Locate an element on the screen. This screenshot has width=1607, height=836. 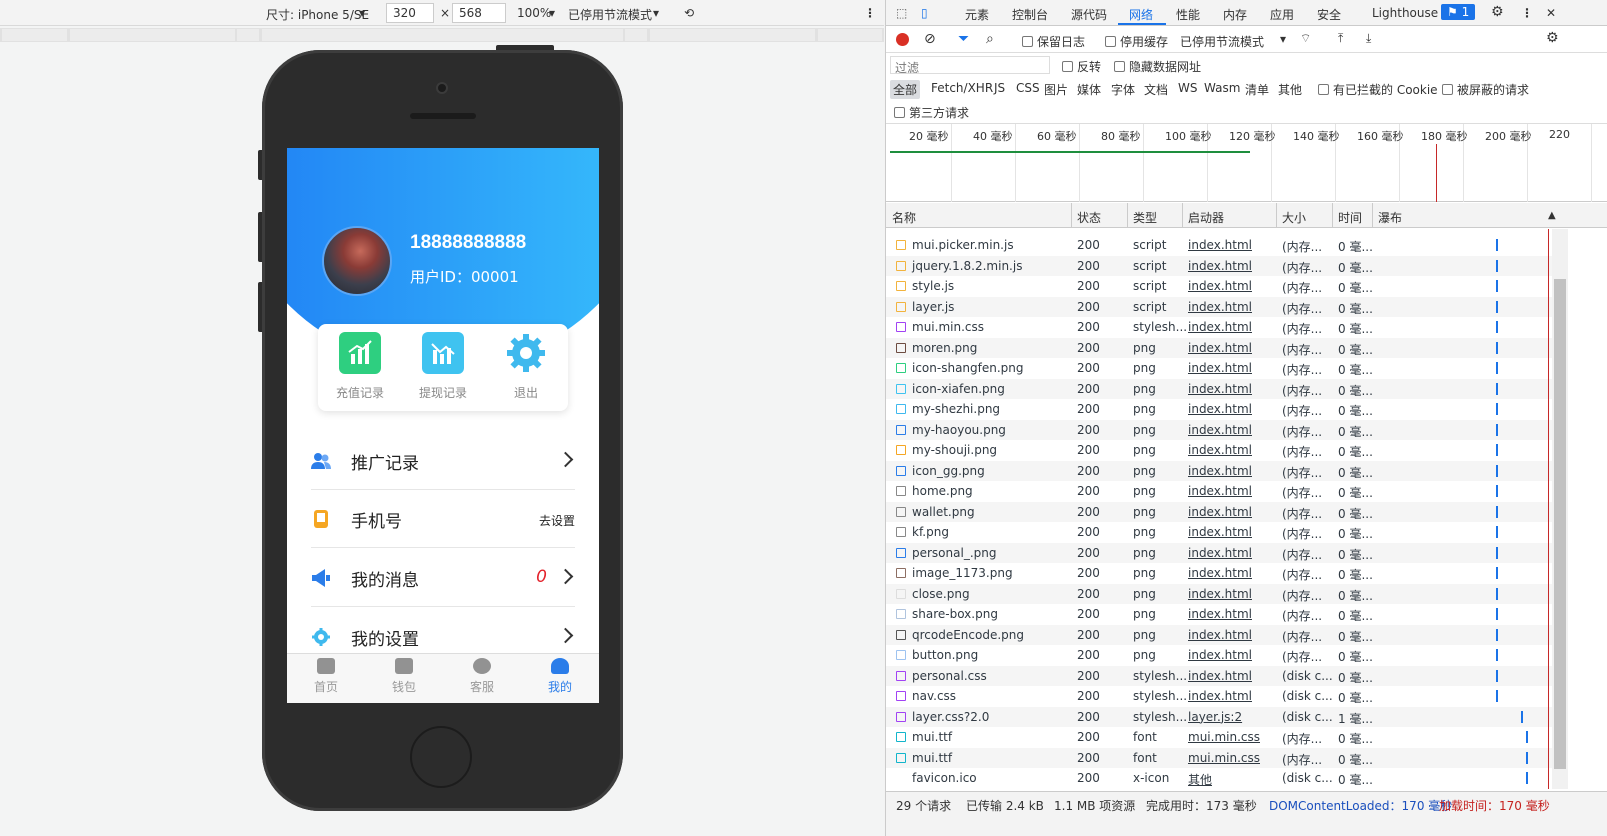
tab-lighthouse: Lighthouse is located at coordinates (1405, 13).